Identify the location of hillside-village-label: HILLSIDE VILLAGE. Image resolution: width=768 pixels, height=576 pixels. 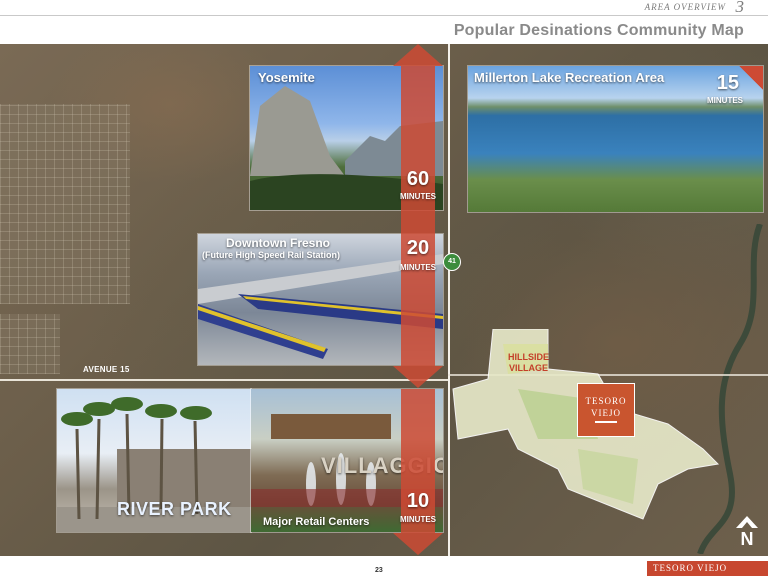
(529, 362).